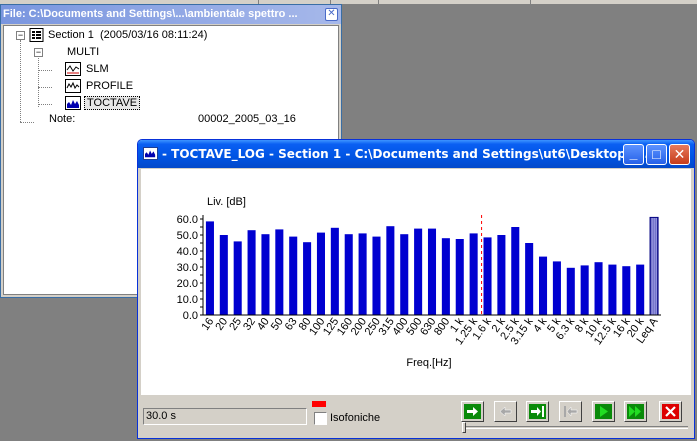 This screenshot has height=441, width=697. What do you see at coordinates (73, 86) in the screenshot?
I see `profile-chart-icon` at bounding box center [73, 86].